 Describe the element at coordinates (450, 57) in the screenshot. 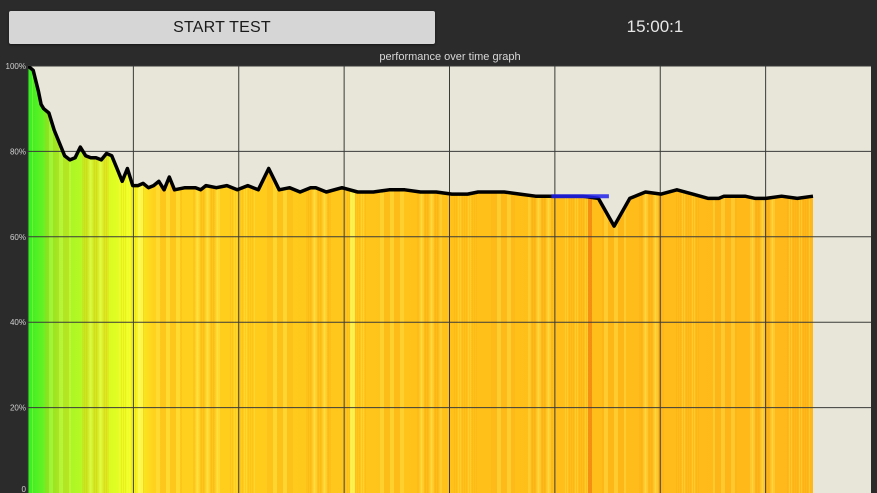

I see `chart-title: performance over time graph` at that location.